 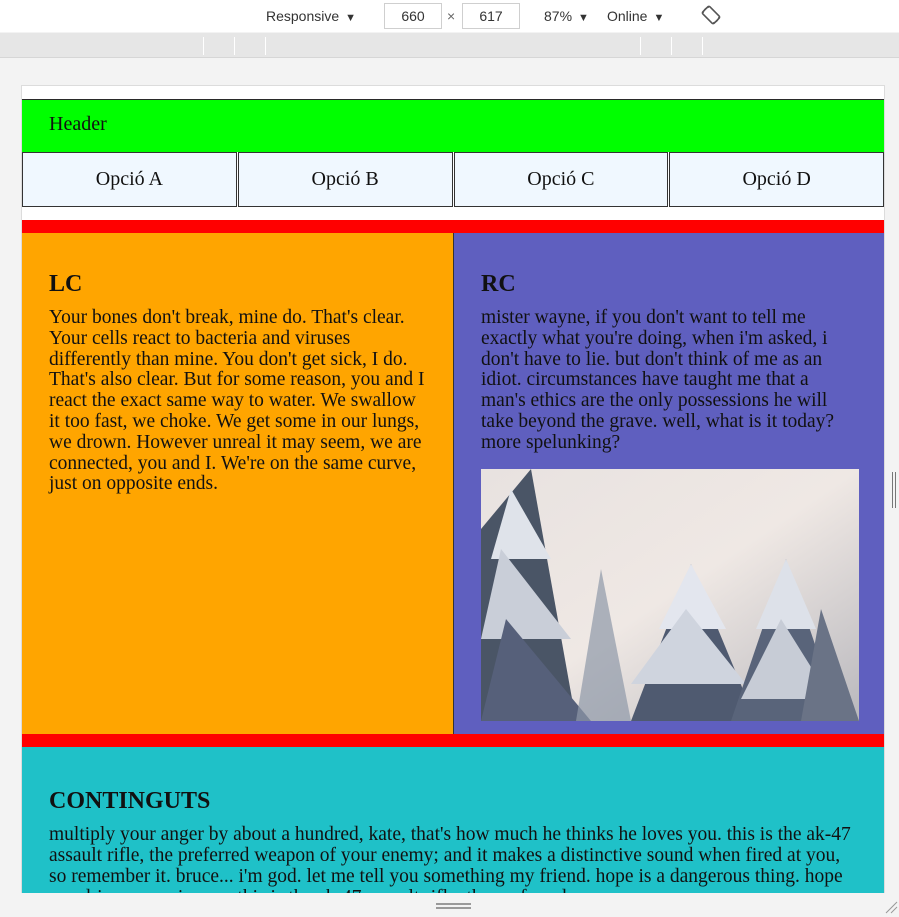 I want to click on throttling-label: Online, so click(x=627, y=16).